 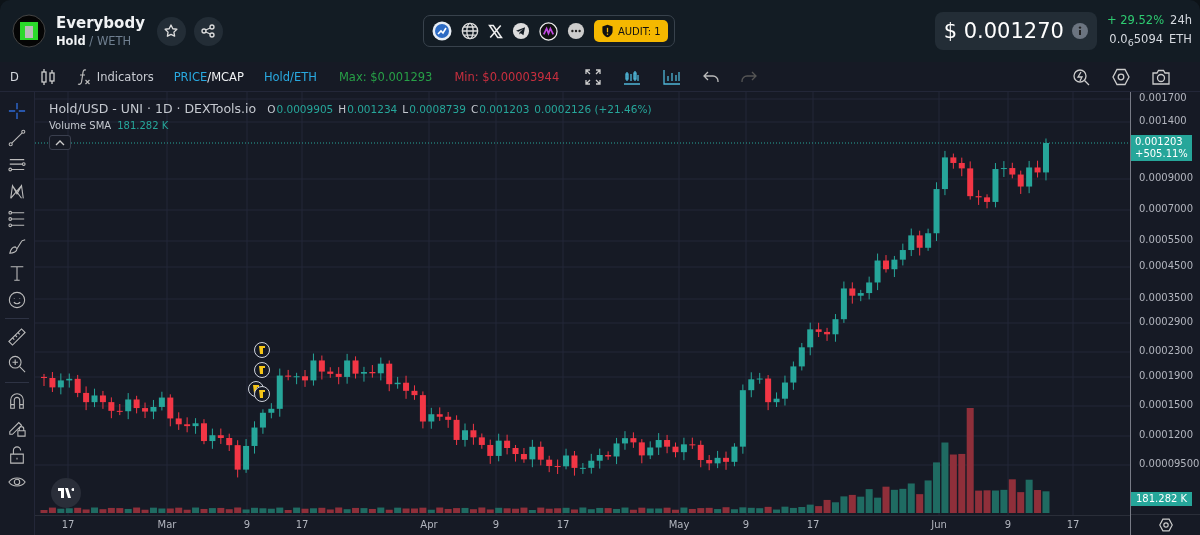 What do you see at coordinates (80, 125) in the screenshot?
I see `volume-label: Volume SMA` at bounding box center [80, 125].